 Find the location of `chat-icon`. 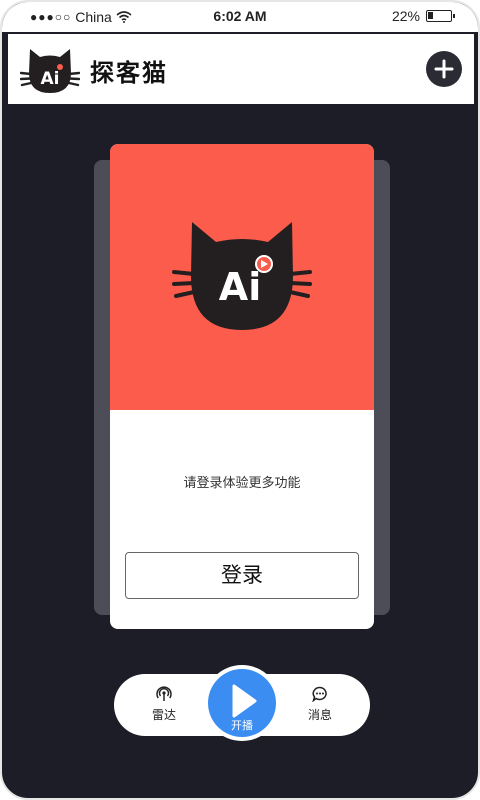

chat-icon is located at coordinates (319, 694).